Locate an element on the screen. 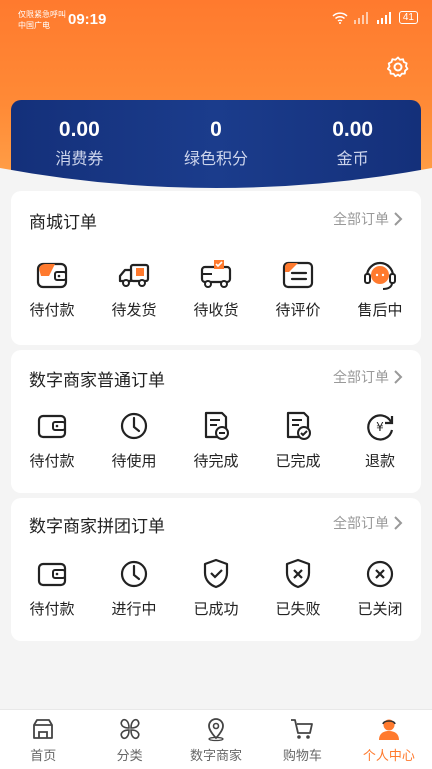 The height and width of the screenshot is (769, 432). nav-label: 个人中心 is located at coordinates (388, 755).